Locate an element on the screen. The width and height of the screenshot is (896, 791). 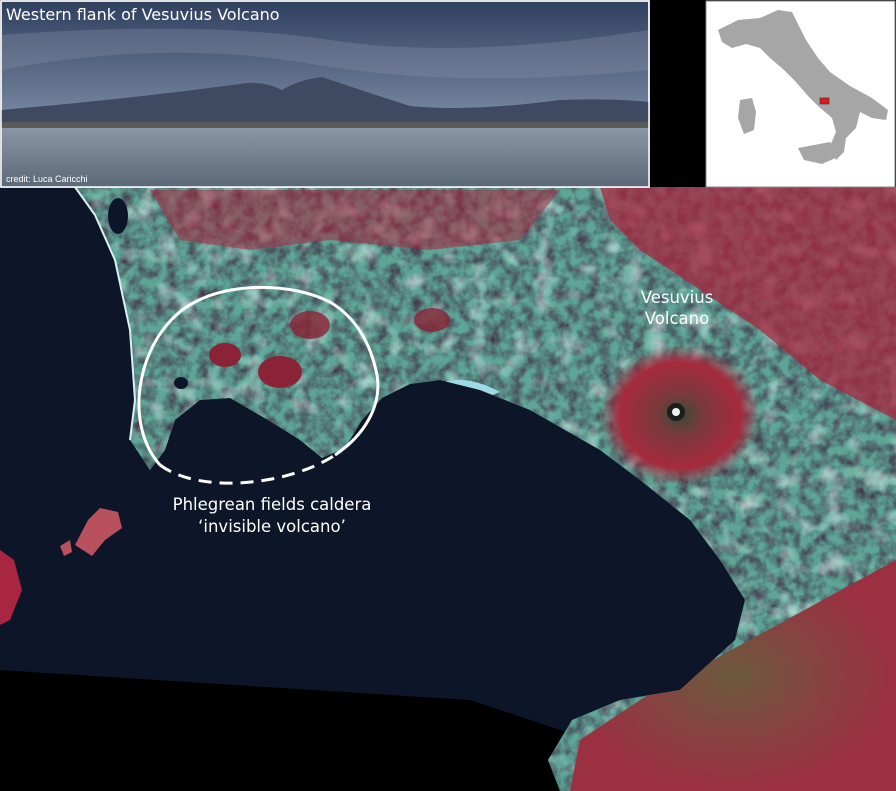
vesuvius-label-line1: Vesuvius is located at coordinates (677, 297).